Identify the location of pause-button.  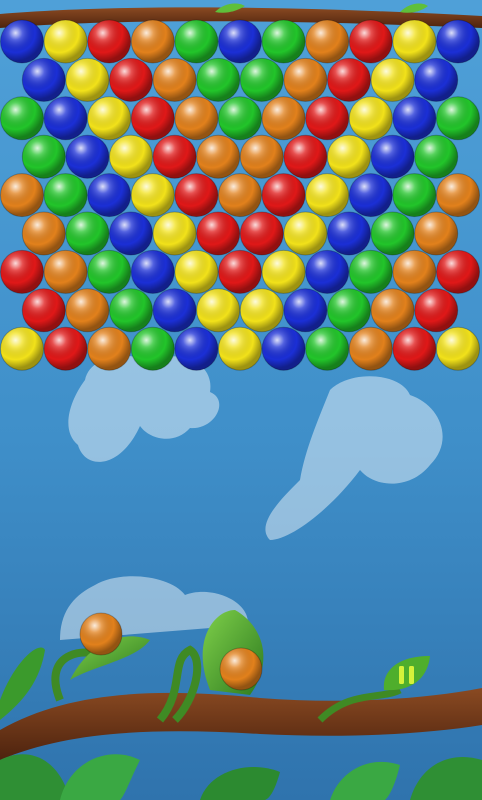
(406, 674).